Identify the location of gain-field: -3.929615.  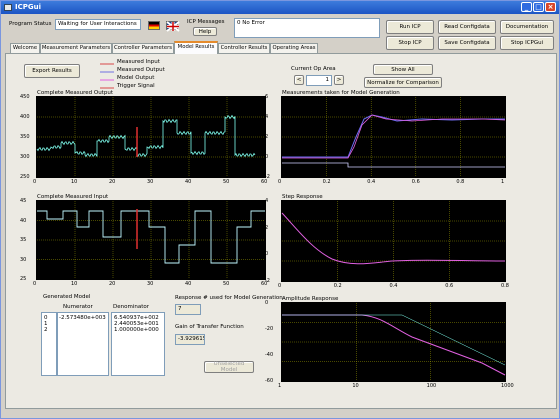
(190, 339).